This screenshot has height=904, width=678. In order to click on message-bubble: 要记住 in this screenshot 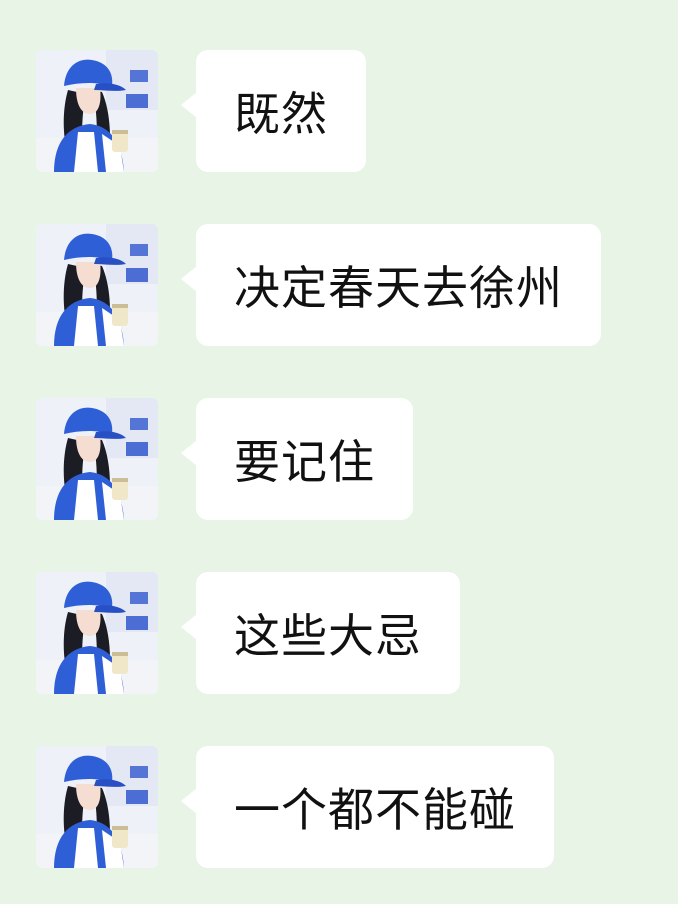, I will do `click(297, 459)`.